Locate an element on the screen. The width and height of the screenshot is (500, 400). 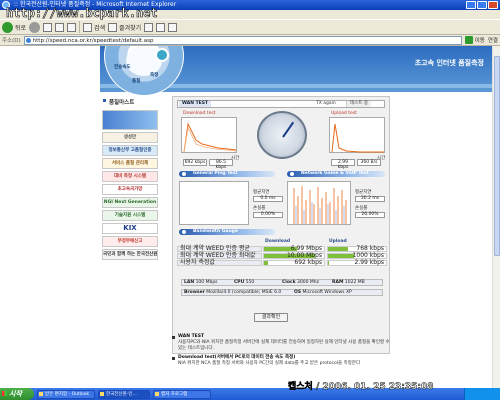
system-tray is located at coordinates (482, 394).